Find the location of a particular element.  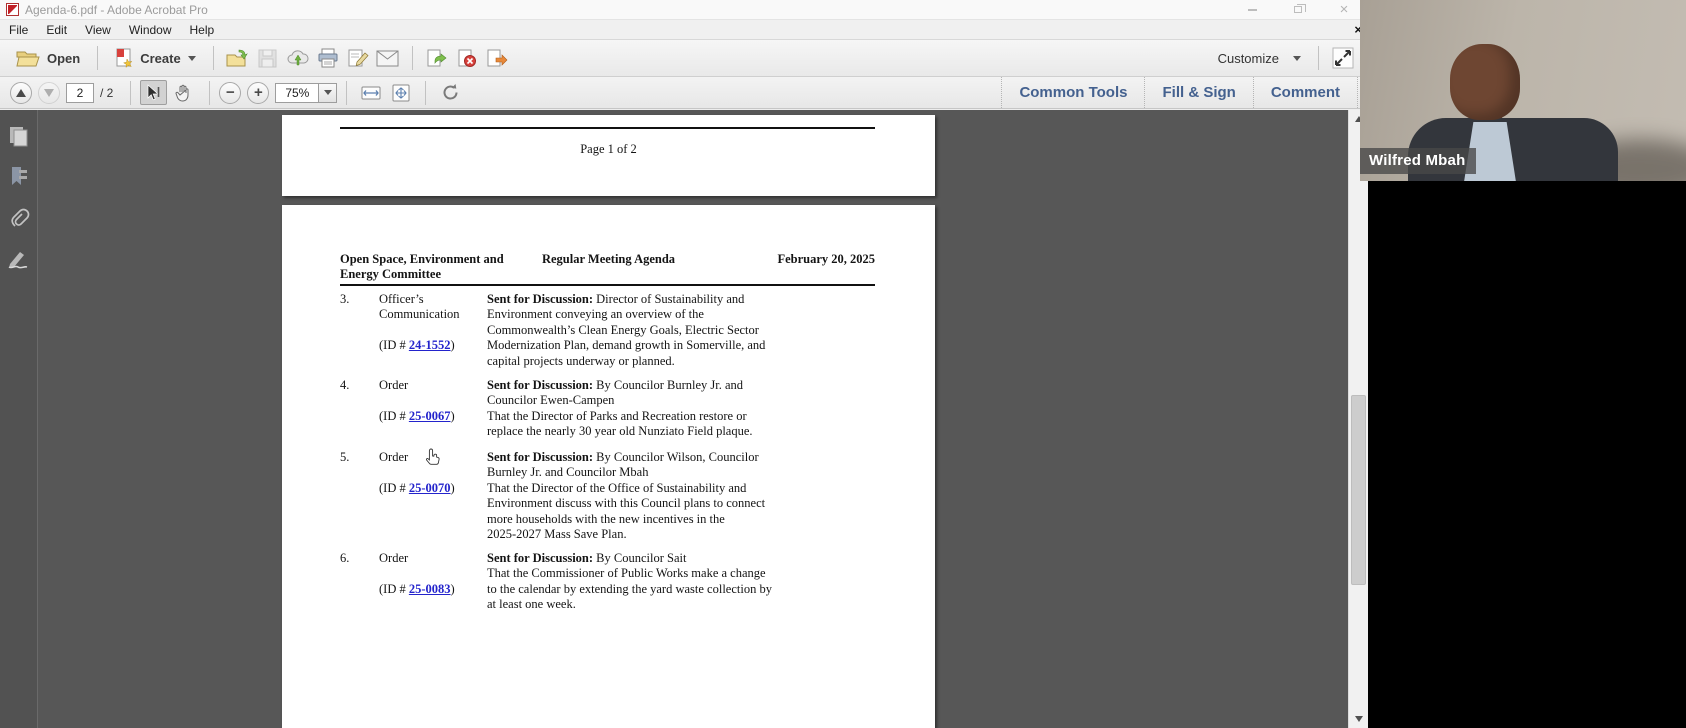

acrobat-app-icon is located at coordinates (12, 9).